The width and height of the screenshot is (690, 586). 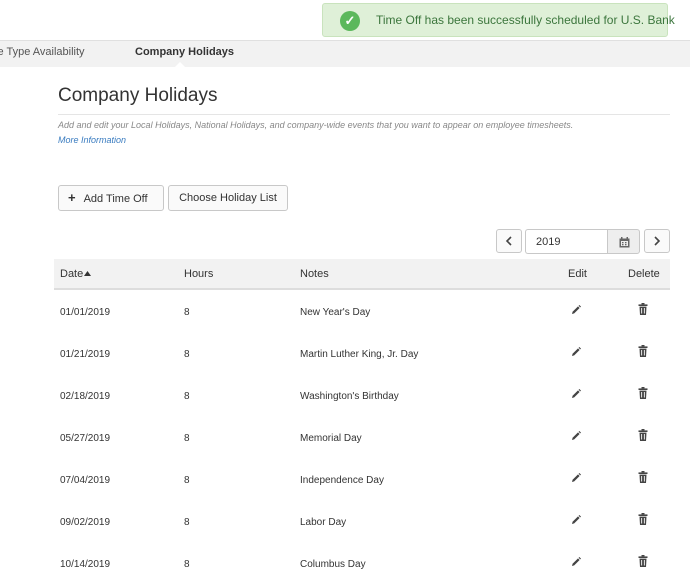 I want to click on row-notes: Memorial Day, so click(x=331, y=438).